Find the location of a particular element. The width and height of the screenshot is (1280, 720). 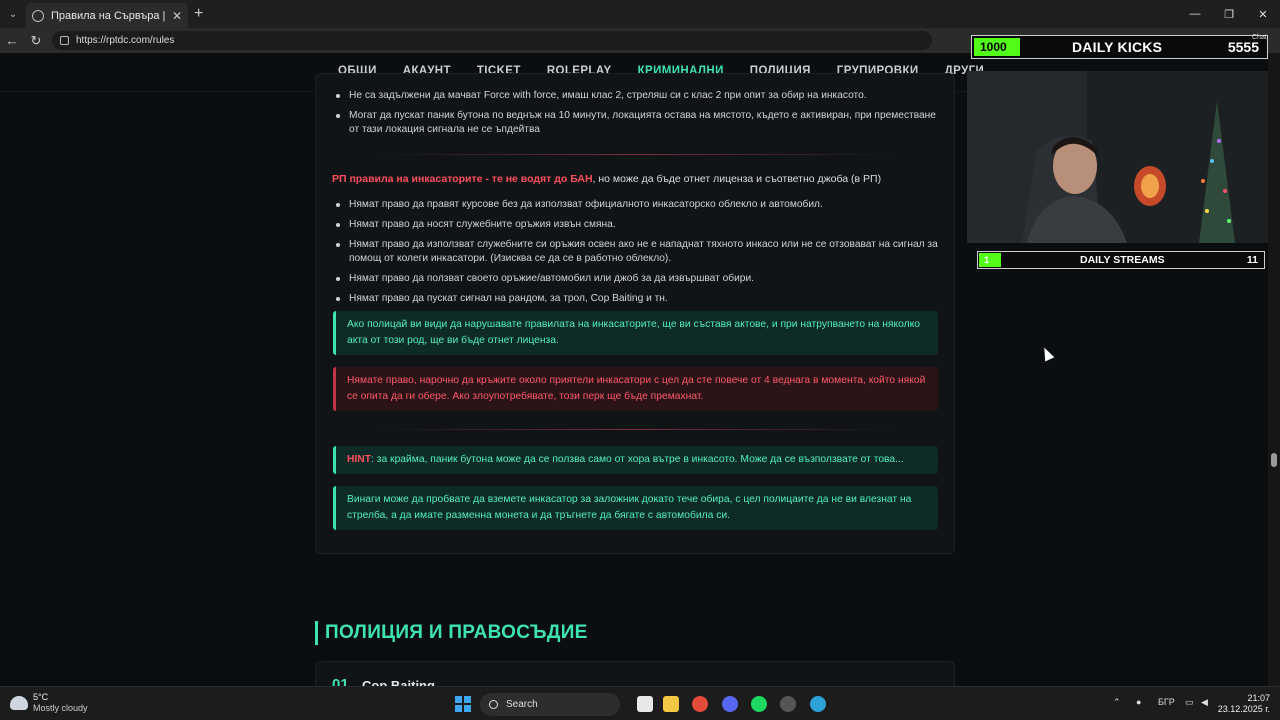

webcam-feed is located at coordinates (1117, 157).